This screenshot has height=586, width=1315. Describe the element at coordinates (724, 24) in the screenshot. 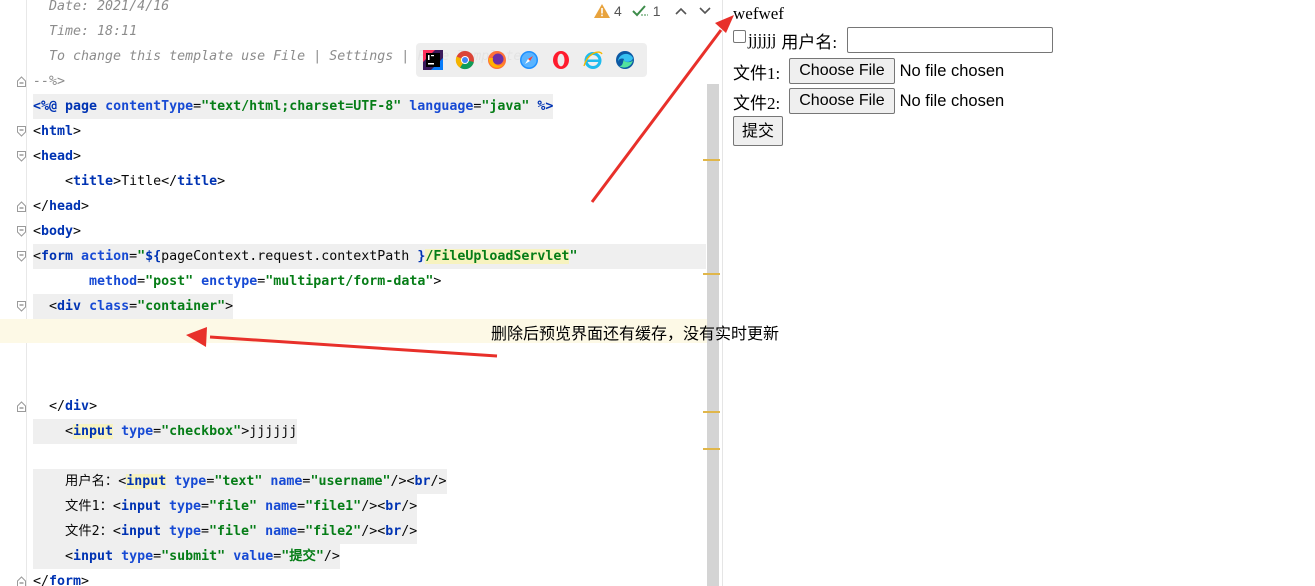

I see `annotation-arrowhead-preview` at that location.